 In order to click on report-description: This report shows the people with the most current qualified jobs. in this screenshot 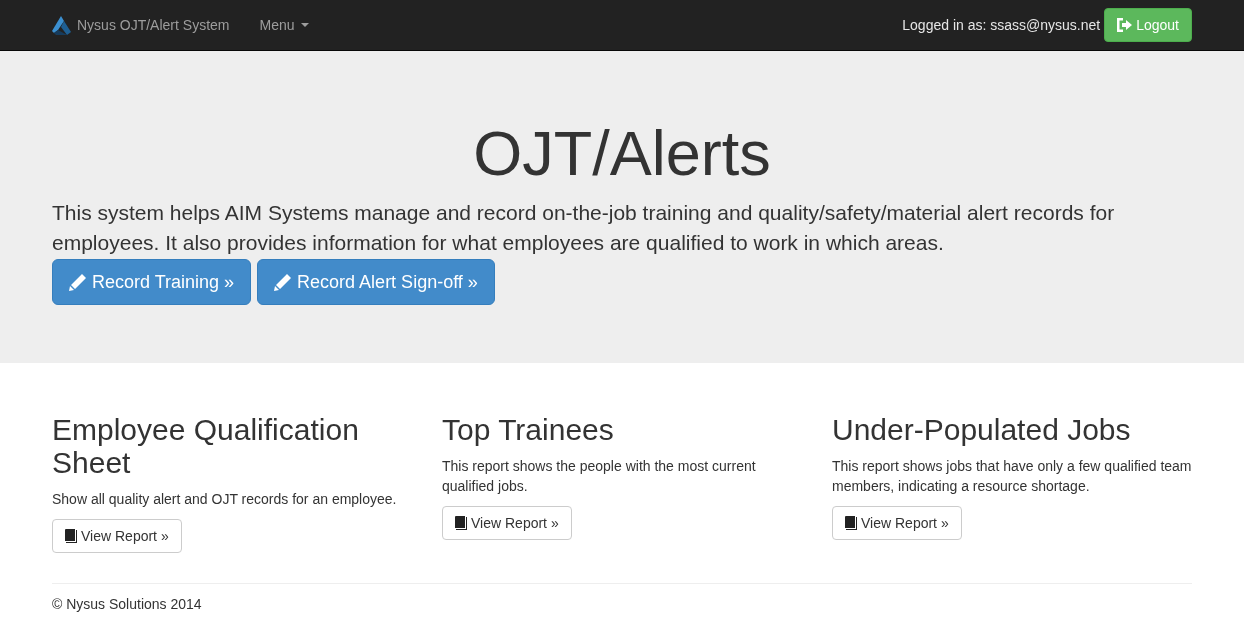, I will do `click(599, 476)`.